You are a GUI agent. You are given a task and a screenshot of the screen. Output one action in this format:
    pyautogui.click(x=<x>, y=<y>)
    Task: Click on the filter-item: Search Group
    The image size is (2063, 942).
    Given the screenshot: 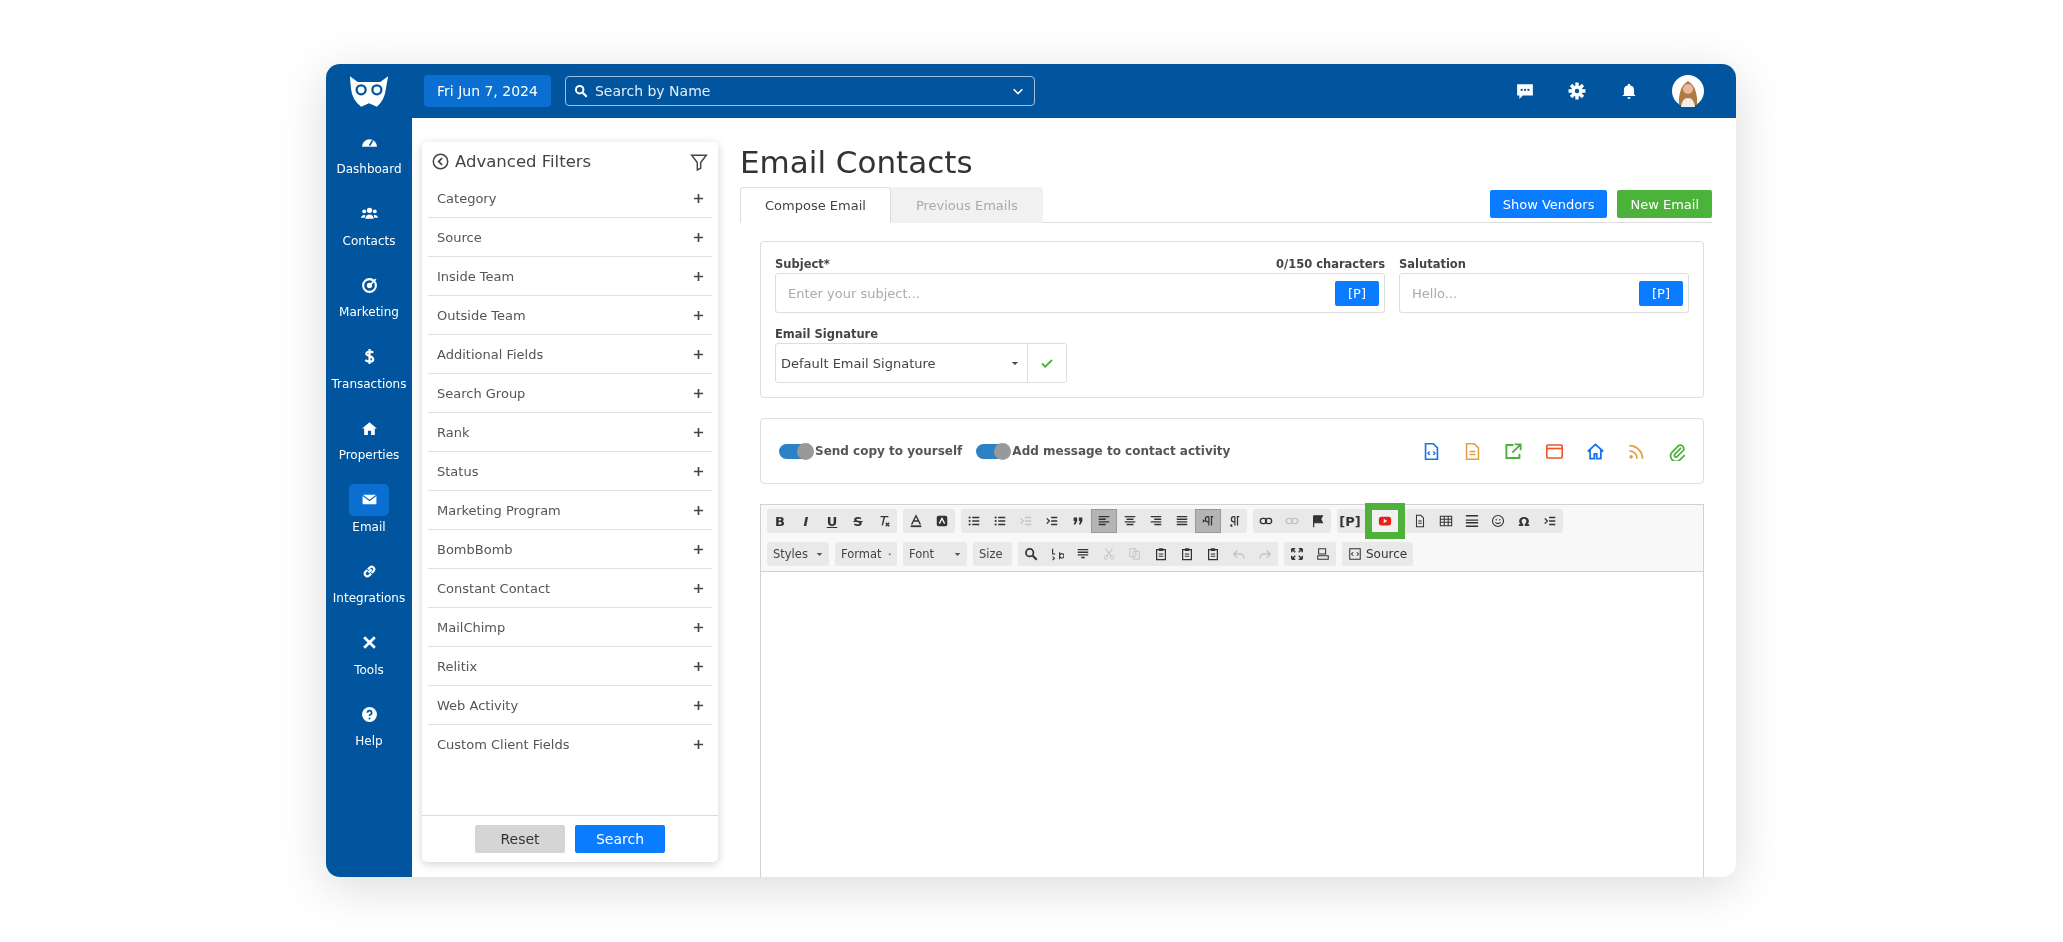 What is the action you would take?
    pyautogui.click(x=570, y=393)
    